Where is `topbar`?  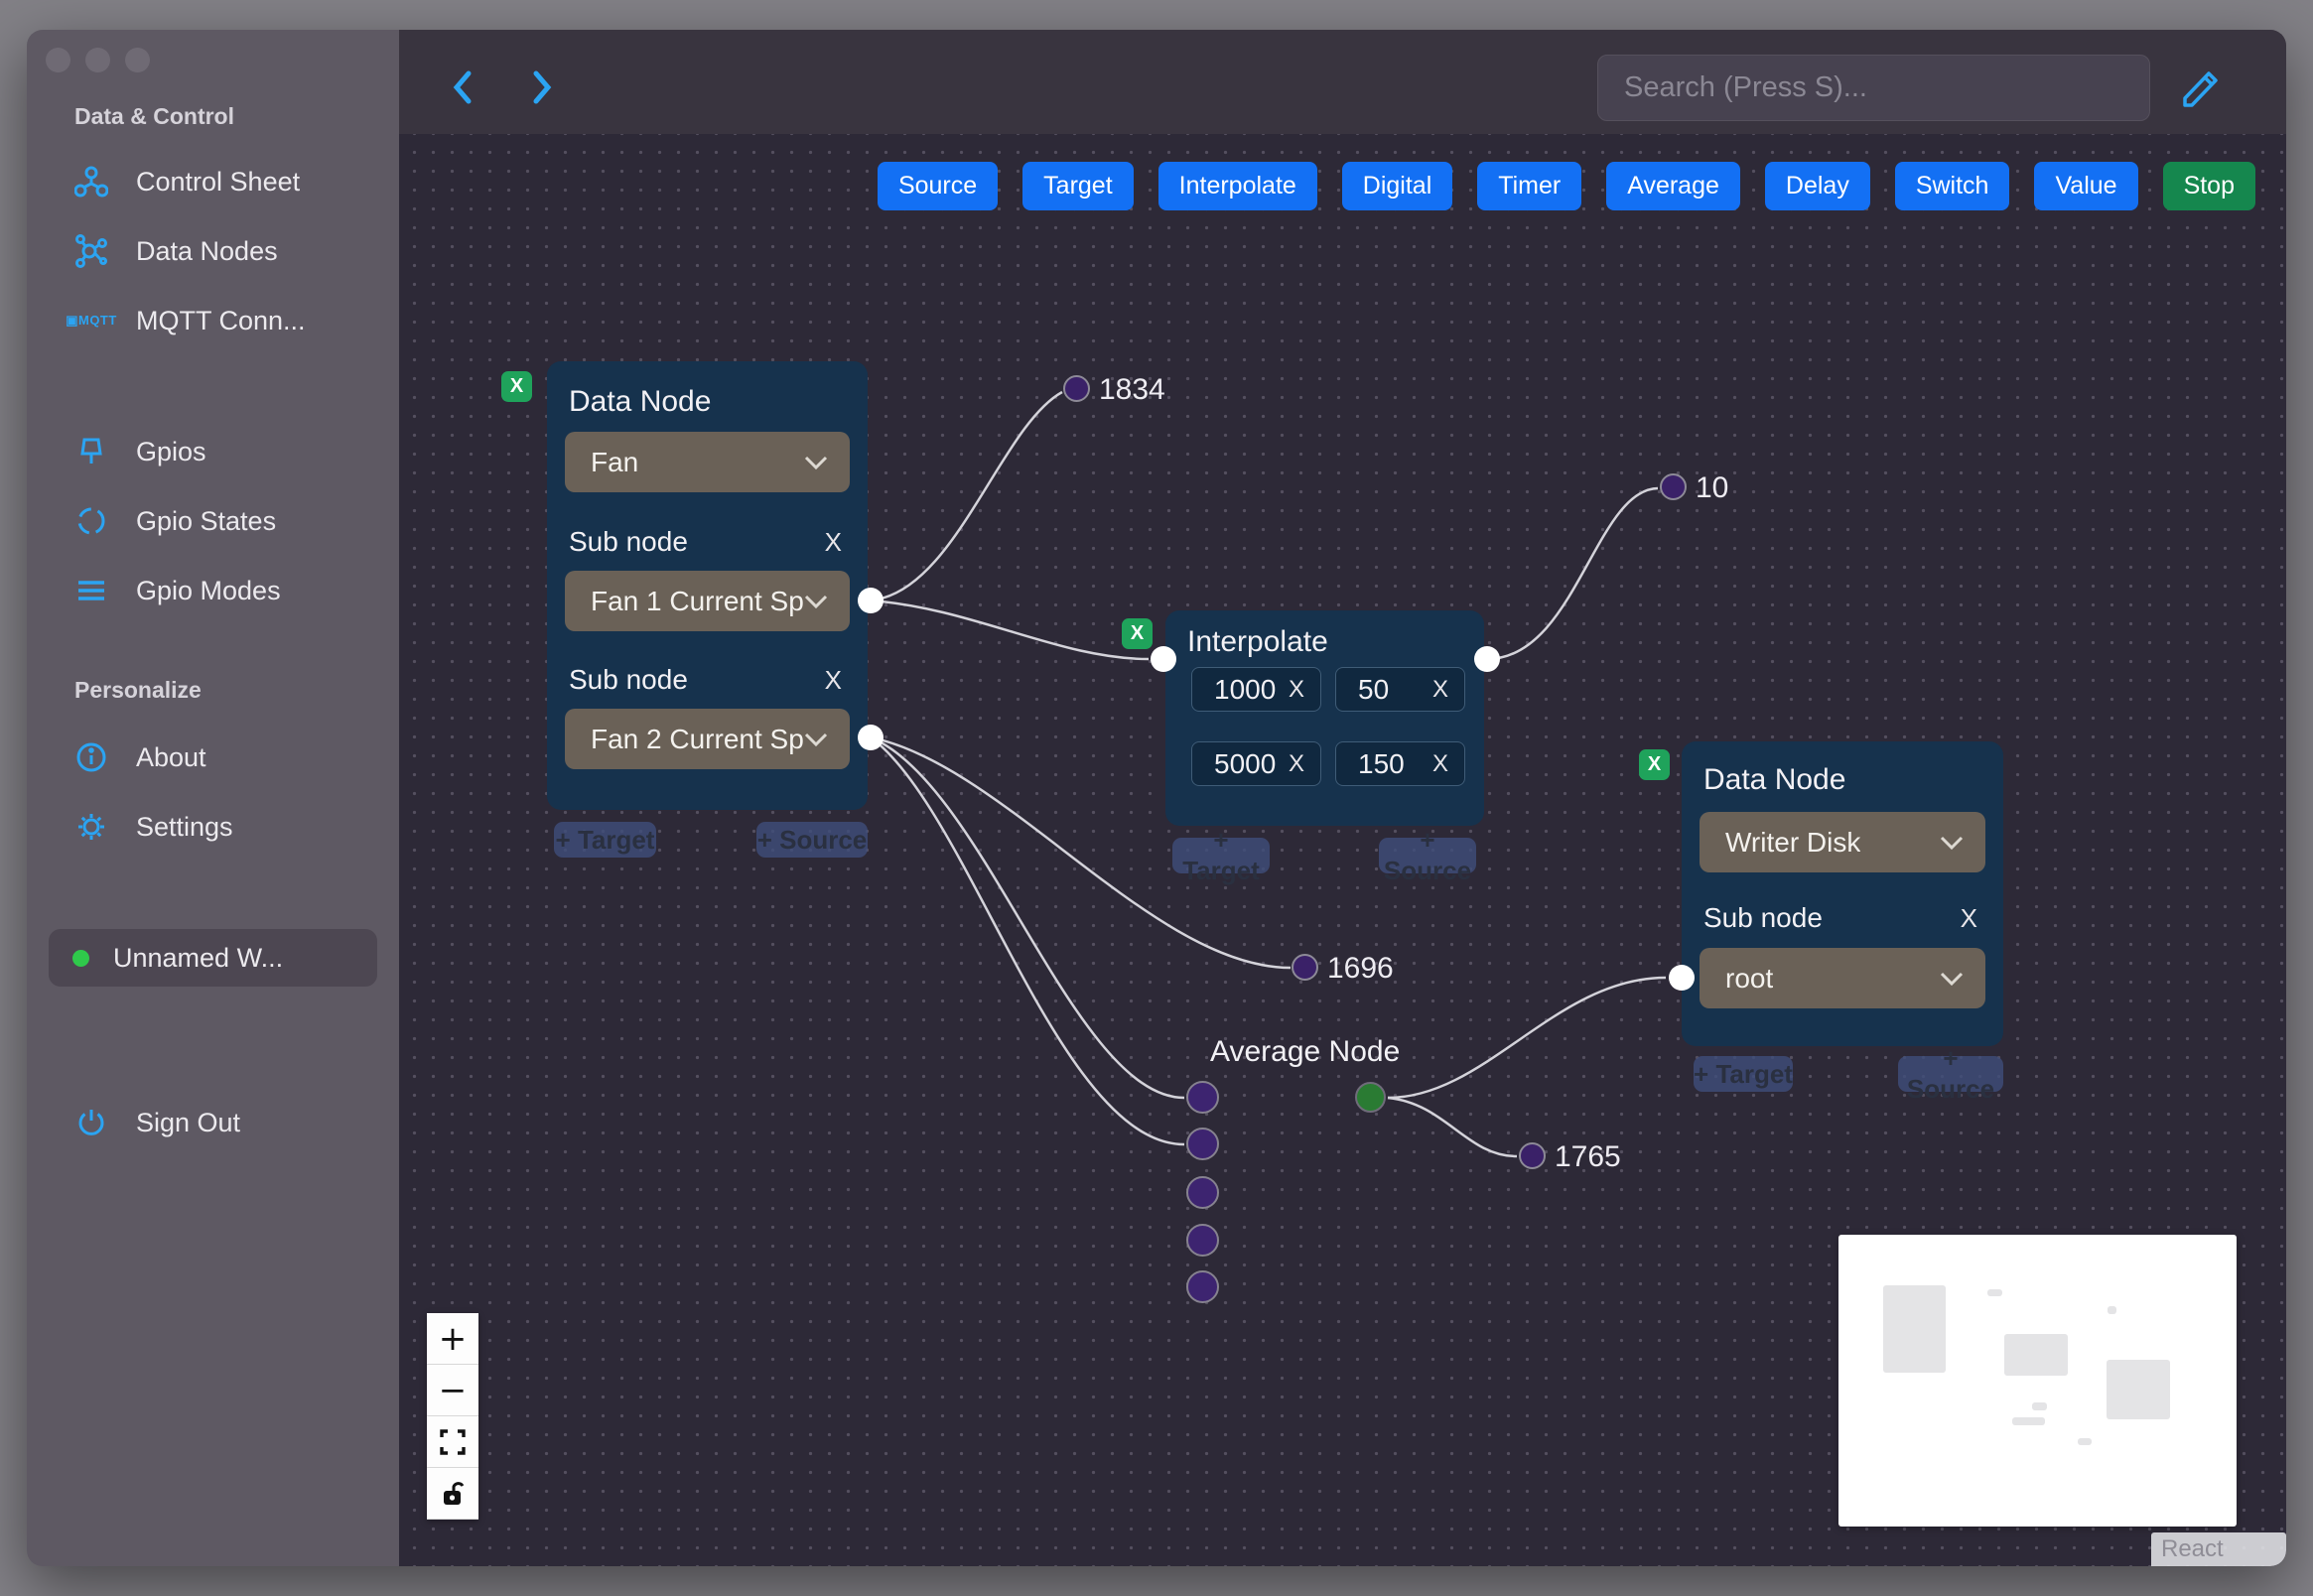 topbar is located at coordinates (1342, 82).